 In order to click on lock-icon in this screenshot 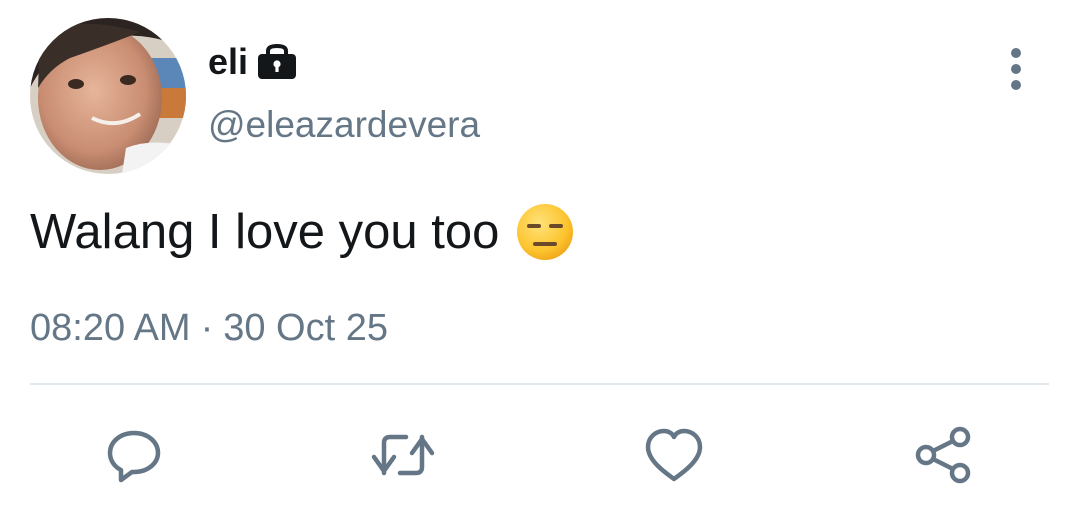, I will do `click(277, 62)`.